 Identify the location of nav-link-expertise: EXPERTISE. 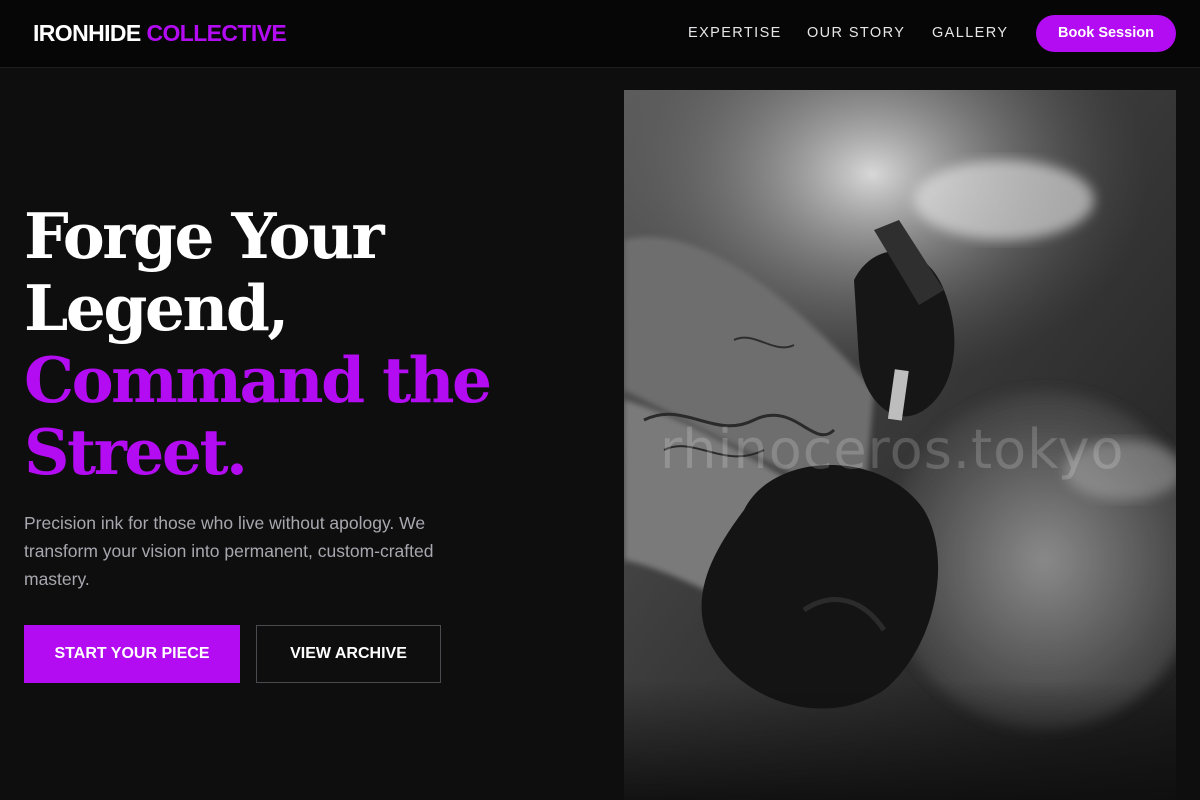
(735, 33).